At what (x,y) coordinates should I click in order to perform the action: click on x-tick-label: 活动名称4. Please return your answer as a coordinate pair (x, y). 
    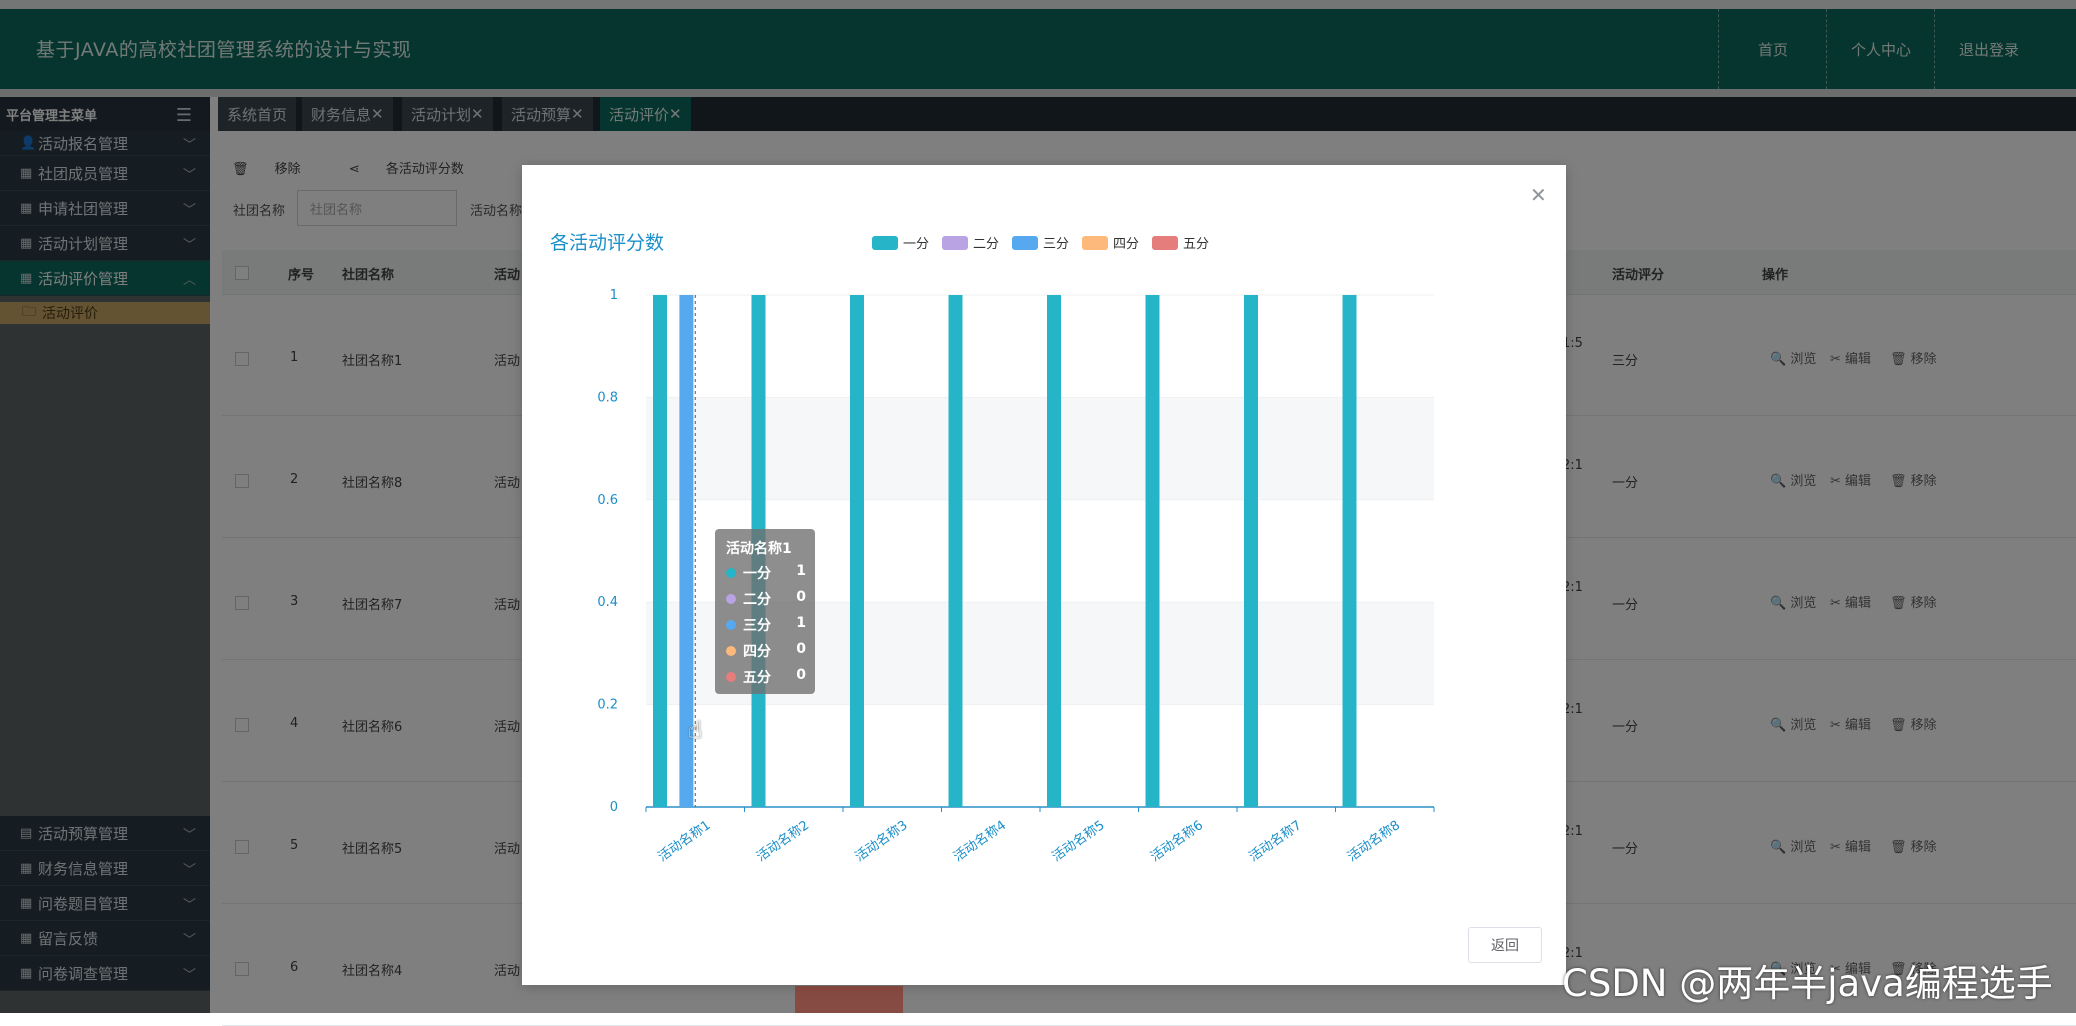
    Looking at the image, I should click on (979, 841).